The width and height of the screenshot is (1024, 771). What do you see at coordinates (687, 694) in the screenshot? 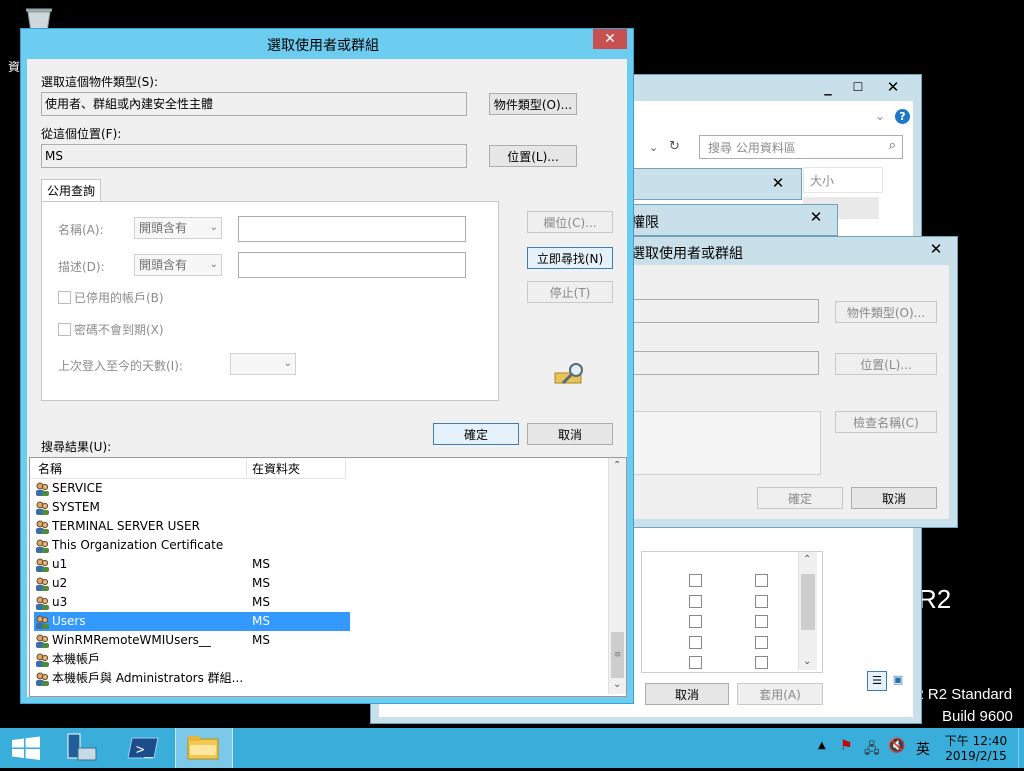
I see `explorer-cancel-button: 取消` at bounding box center [687, 694].